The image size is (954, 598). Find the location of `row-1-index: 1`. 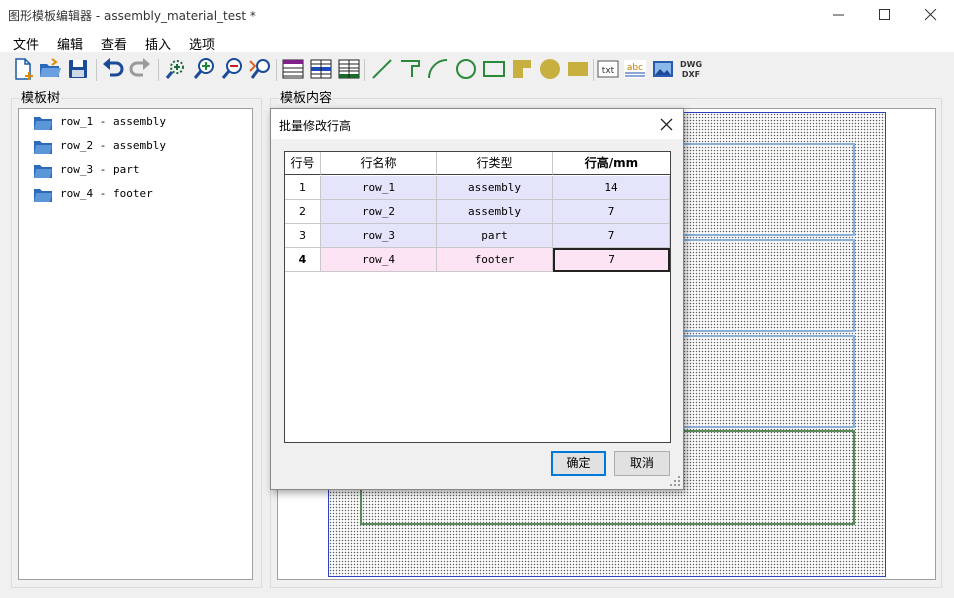

row-1-index: 1 is located at coordinates (303, 188).